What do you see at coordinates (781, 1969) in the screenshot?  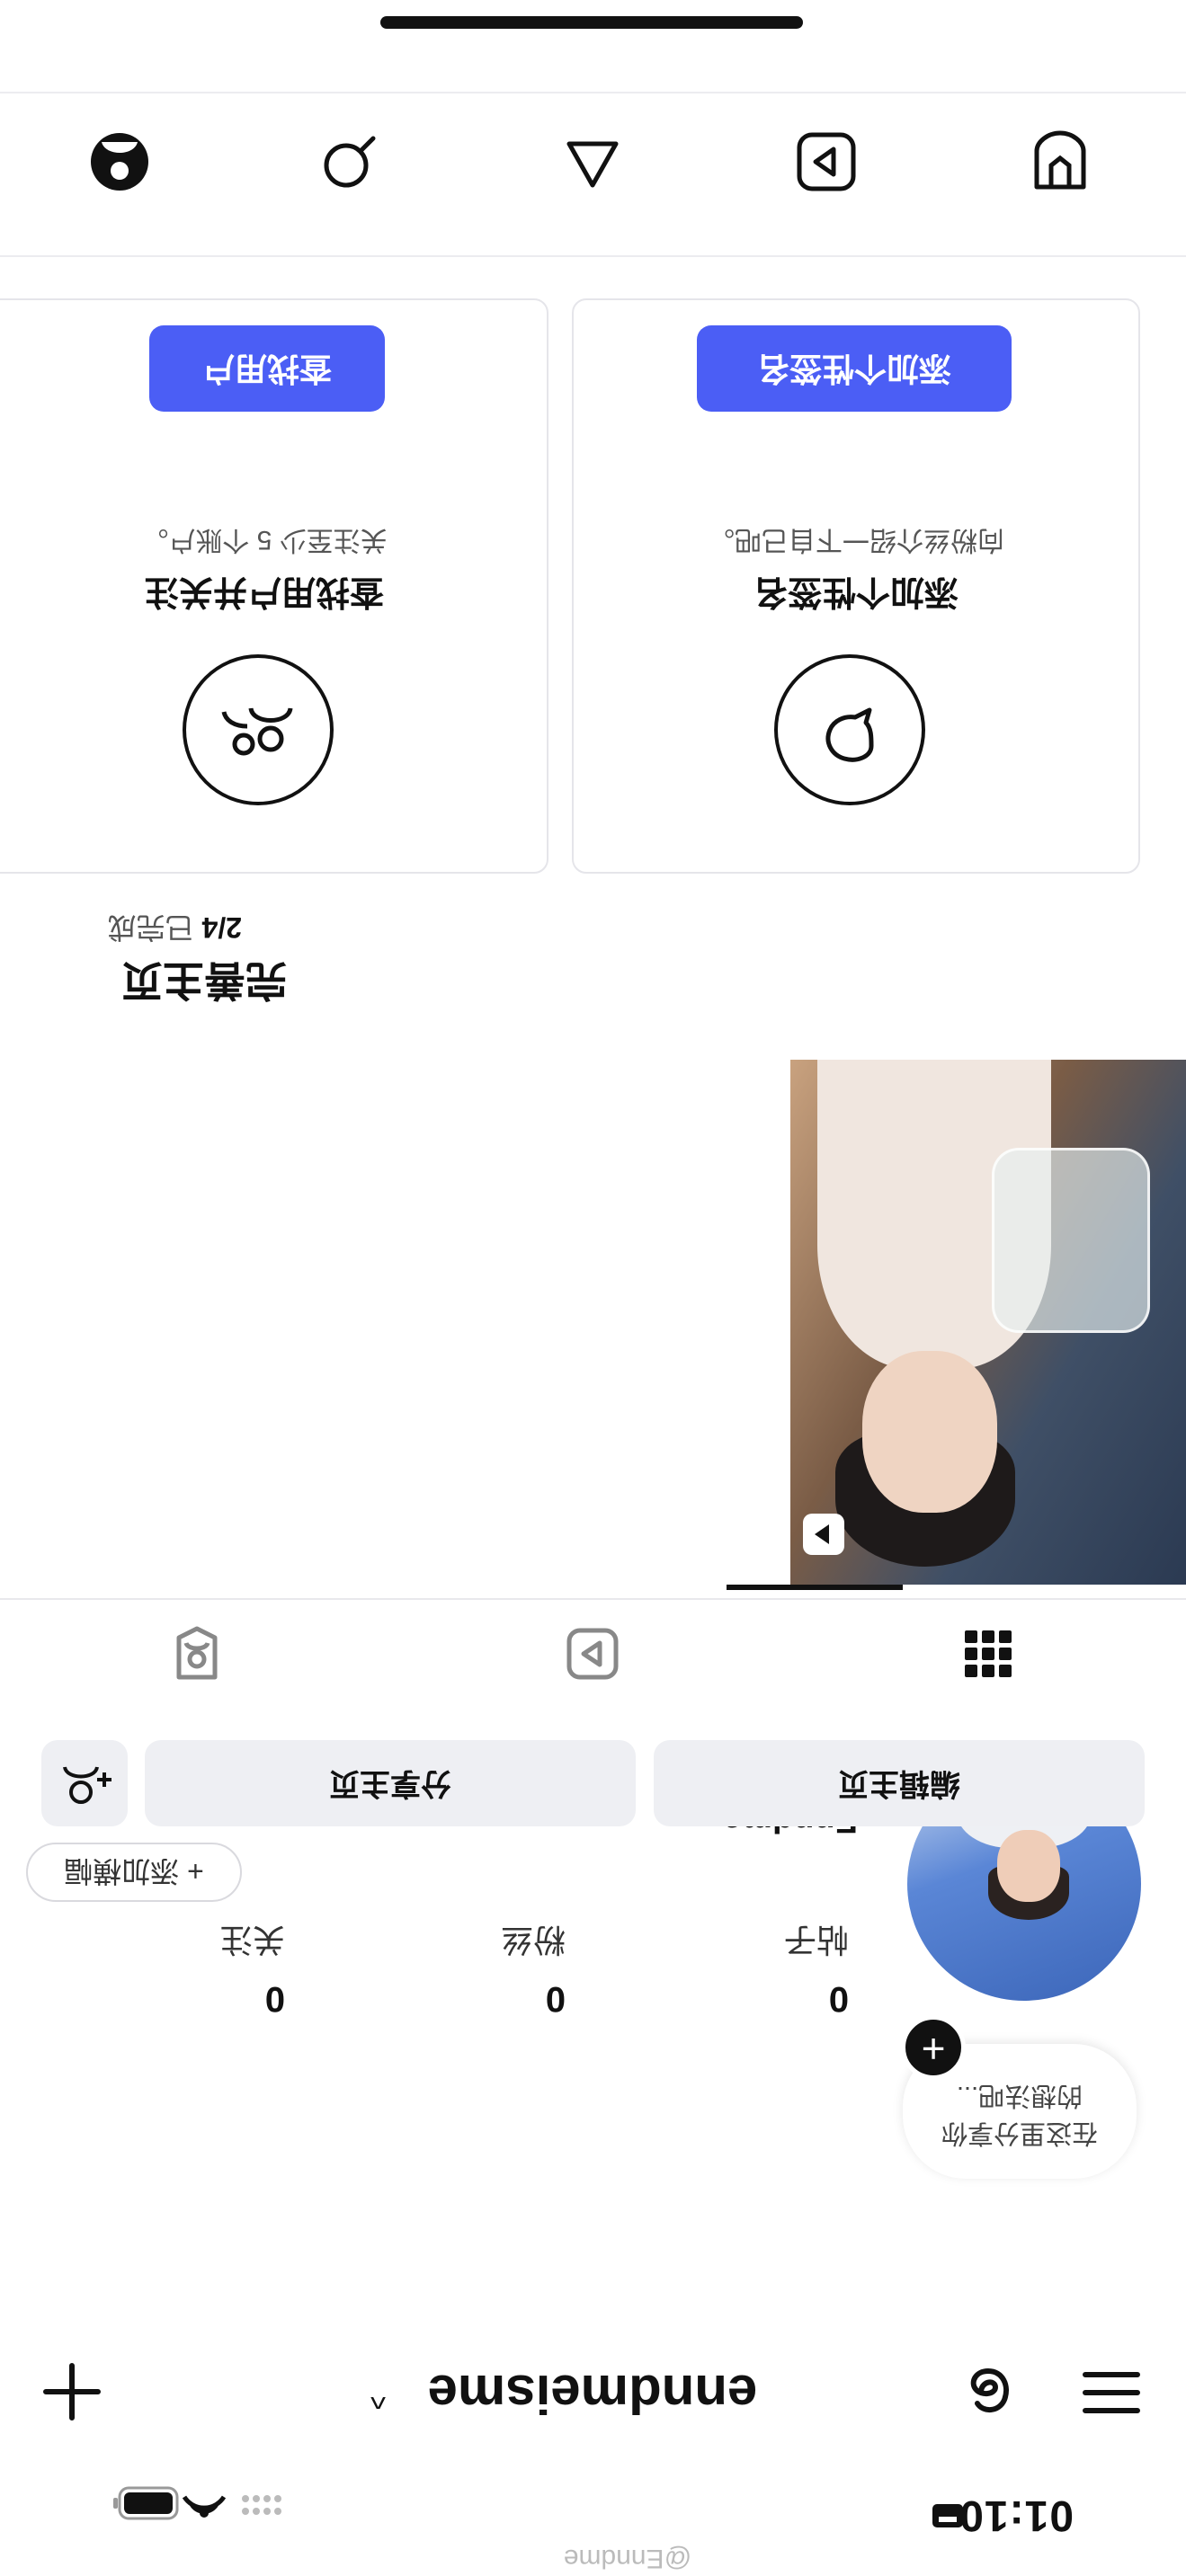 I see `stat-posts: 0 帖子` at bounding box center [781, 1969].